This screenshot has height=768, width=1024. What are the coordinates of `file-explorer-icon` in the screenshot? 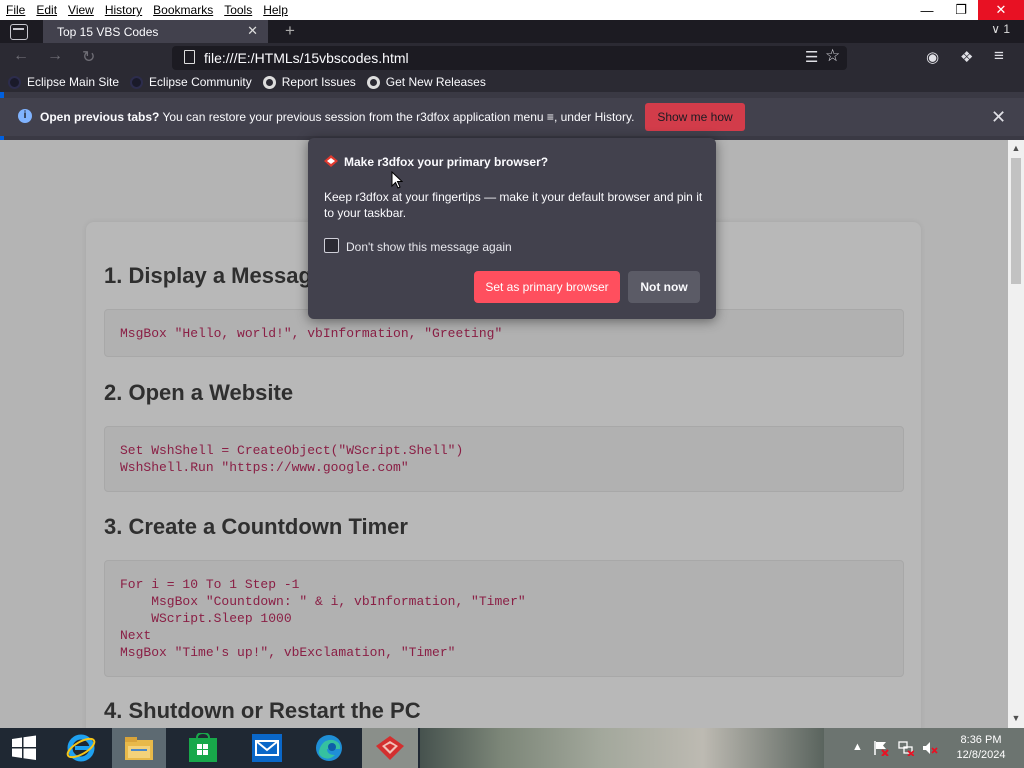 It's located at (139, 748).